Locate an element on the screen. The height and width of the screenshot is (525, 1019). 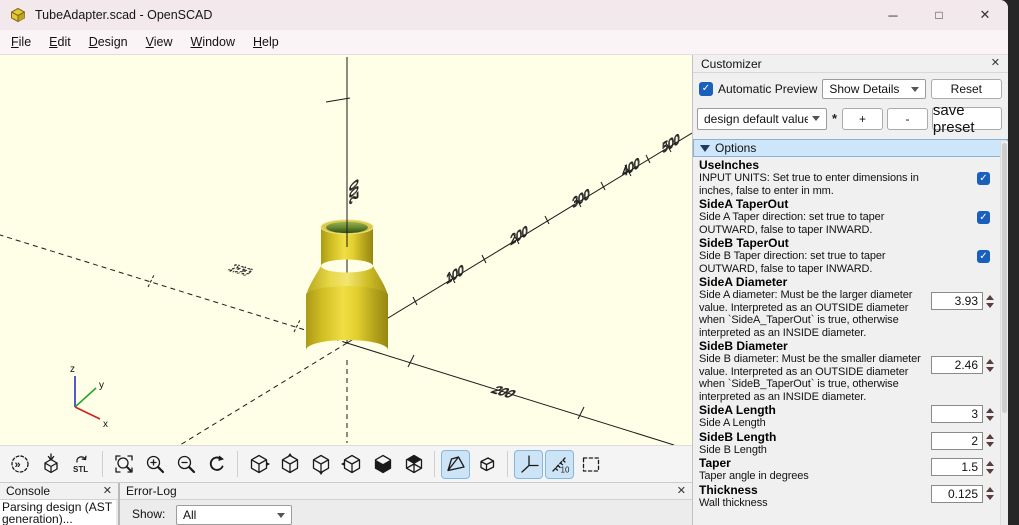
menu-view: View is located at coordinates (159, 42).